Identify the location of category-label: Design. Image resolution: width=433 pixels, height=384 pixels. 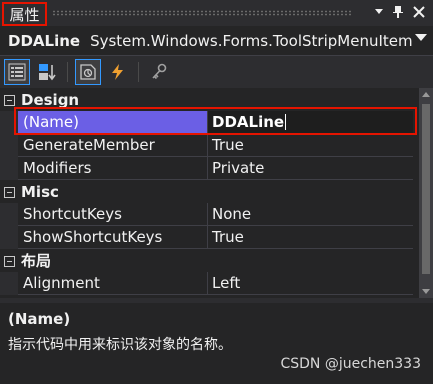
(50, 99).